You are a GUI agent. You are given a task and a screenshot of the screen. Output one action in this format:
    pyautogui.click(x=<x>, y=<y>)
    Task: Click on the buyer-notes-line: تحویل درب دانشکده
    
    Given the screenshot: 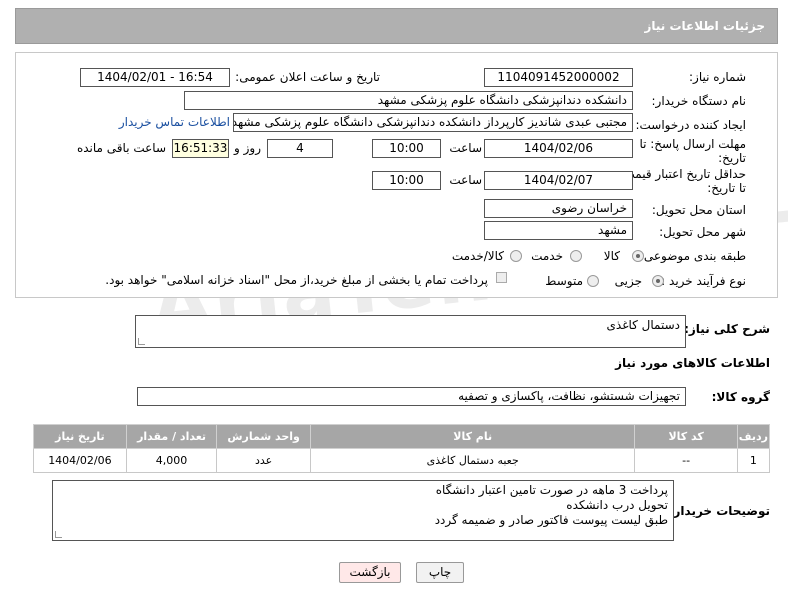 What is the action you would take?
    pyautogui.click(x=617, y=505)
    